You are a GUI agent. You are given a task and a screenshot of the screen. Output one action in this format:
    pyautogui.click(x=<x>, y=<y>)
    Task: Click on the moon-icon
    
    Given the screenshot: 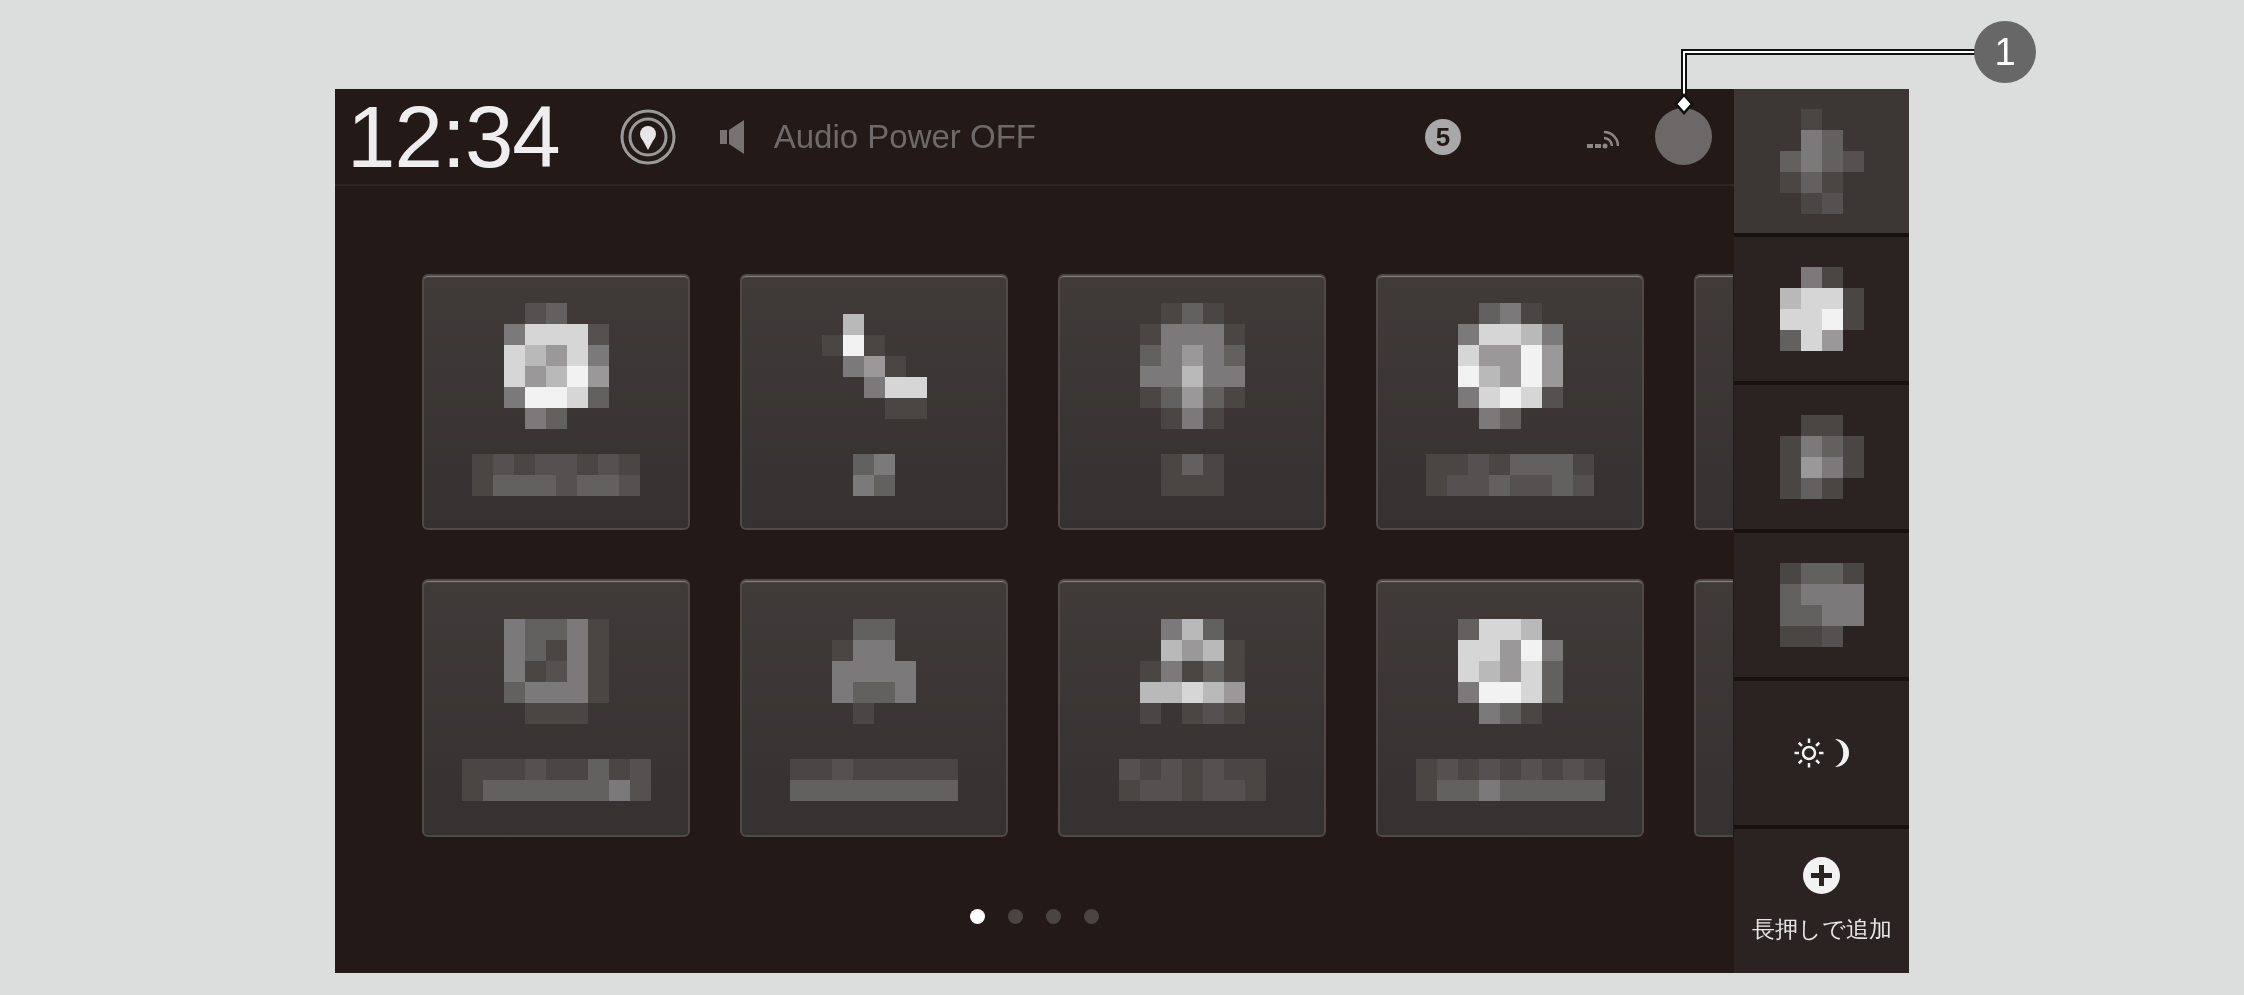 What is the action you would take?
    pyautogui.click(x=1841, y=753)
    